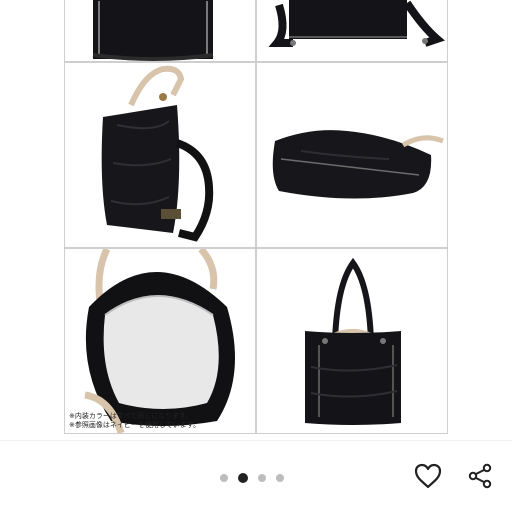 This screenshot has width=512, height=513. I want to click on gallery-image-front, so click(160, 31).